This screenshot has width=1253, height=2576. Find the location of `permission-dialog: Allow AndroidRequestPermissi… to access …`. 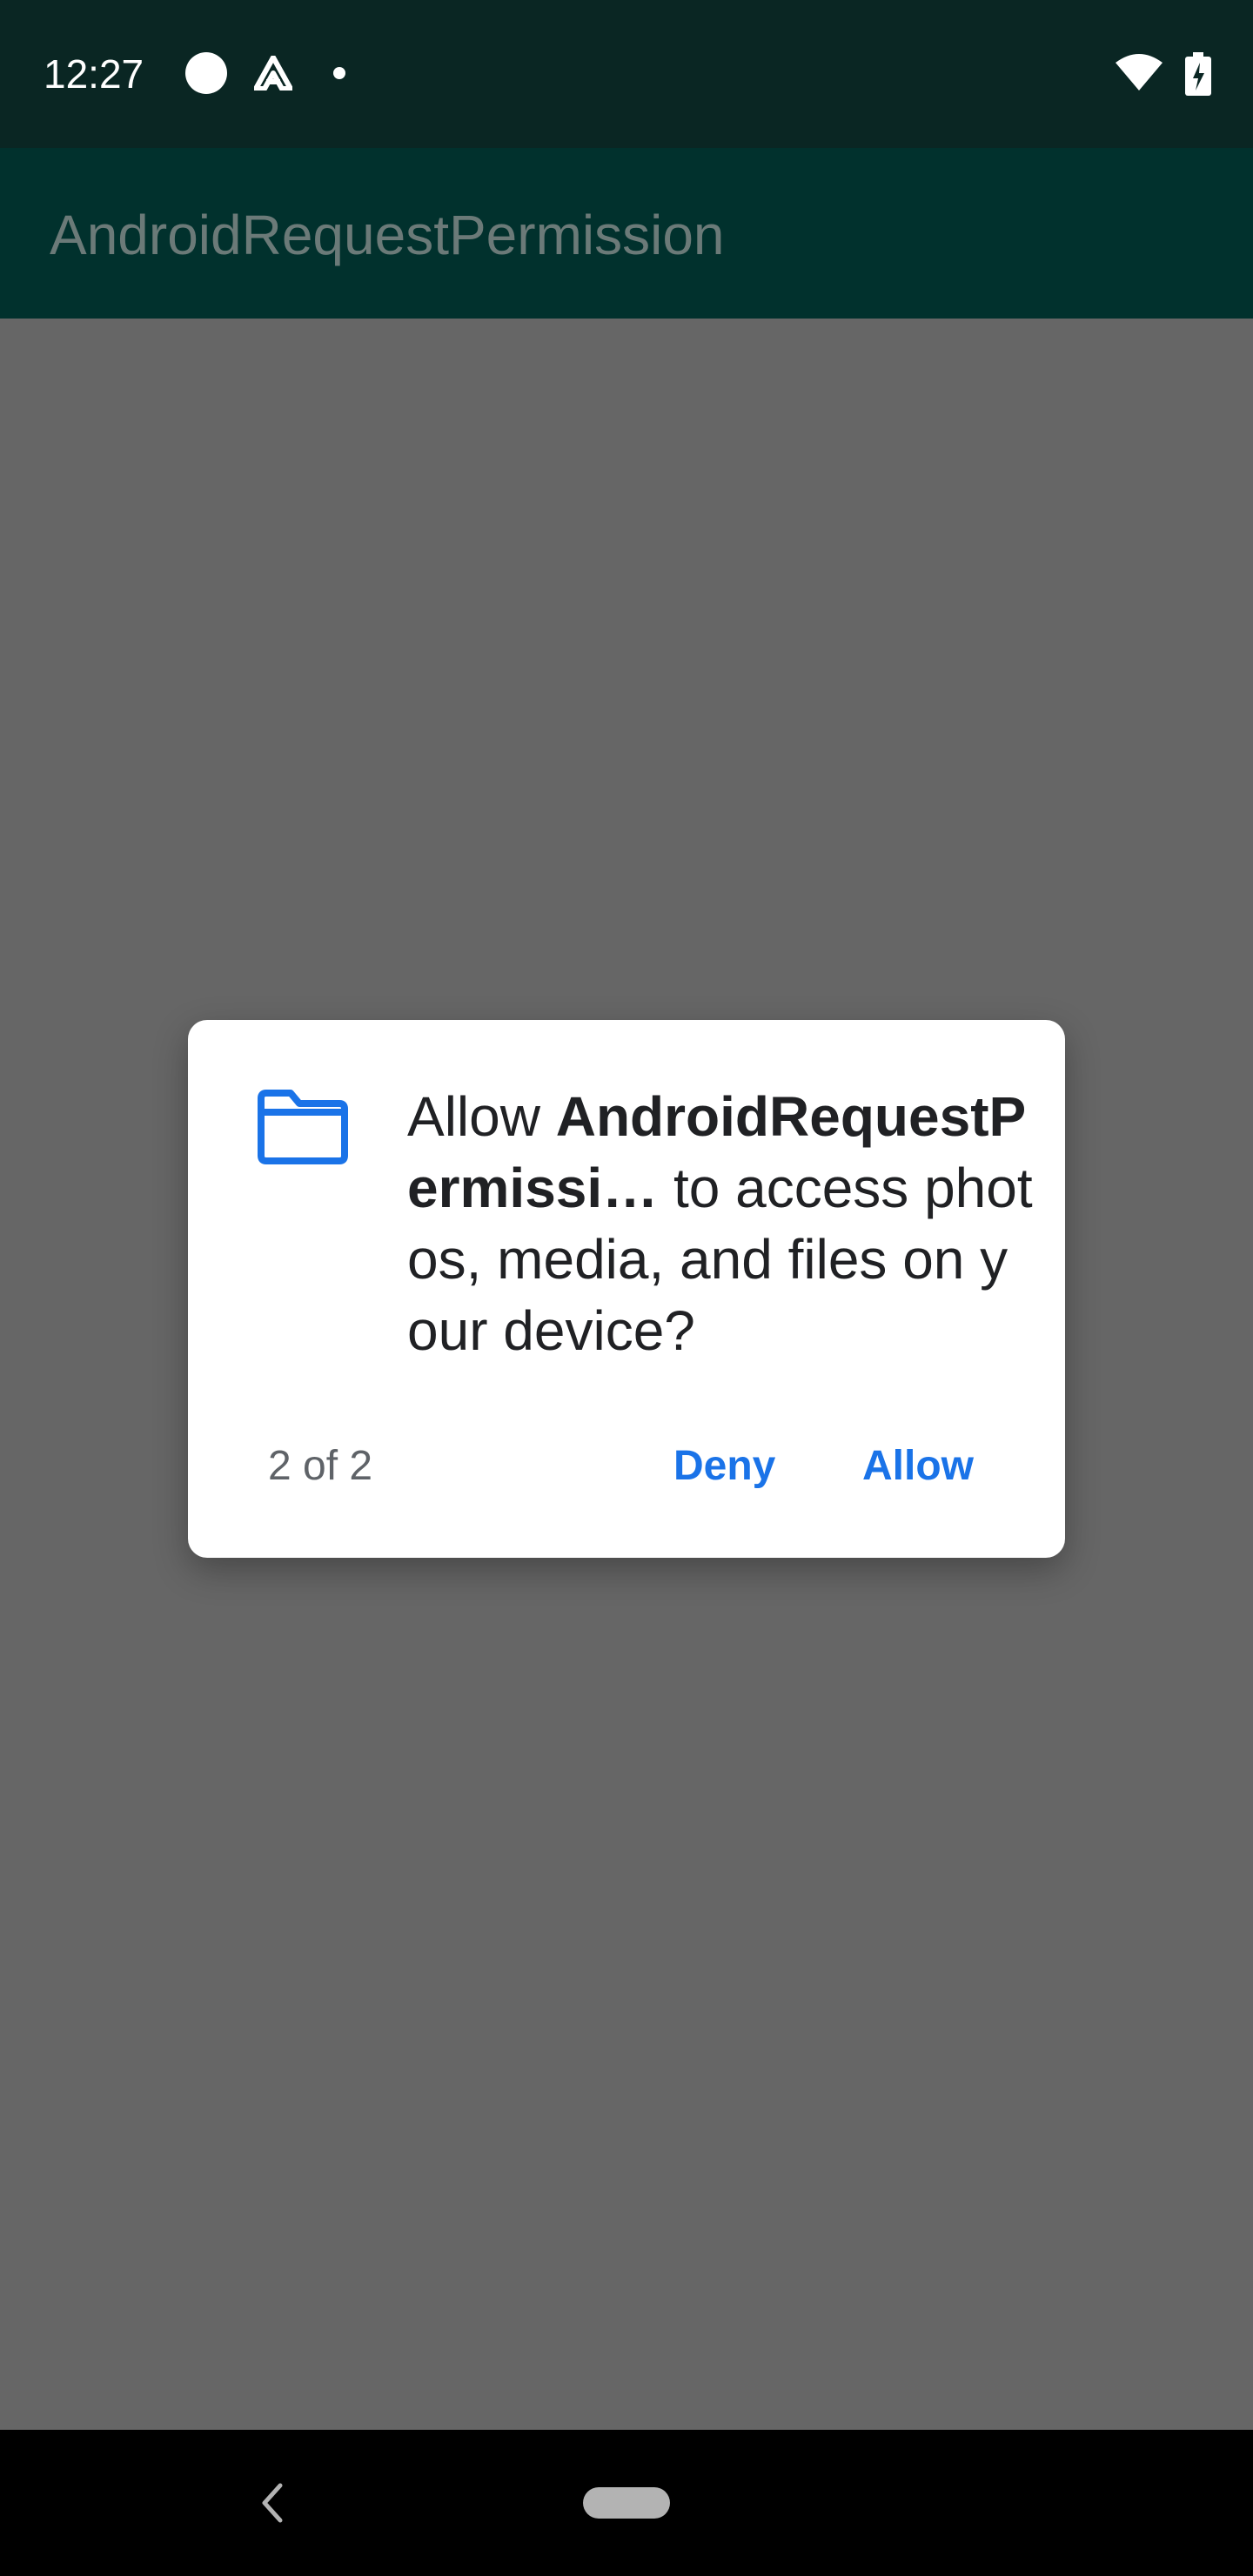

permission-dialog: Allow AndroidRequestPermissi… to access … is located at coordinates (626, 1289).